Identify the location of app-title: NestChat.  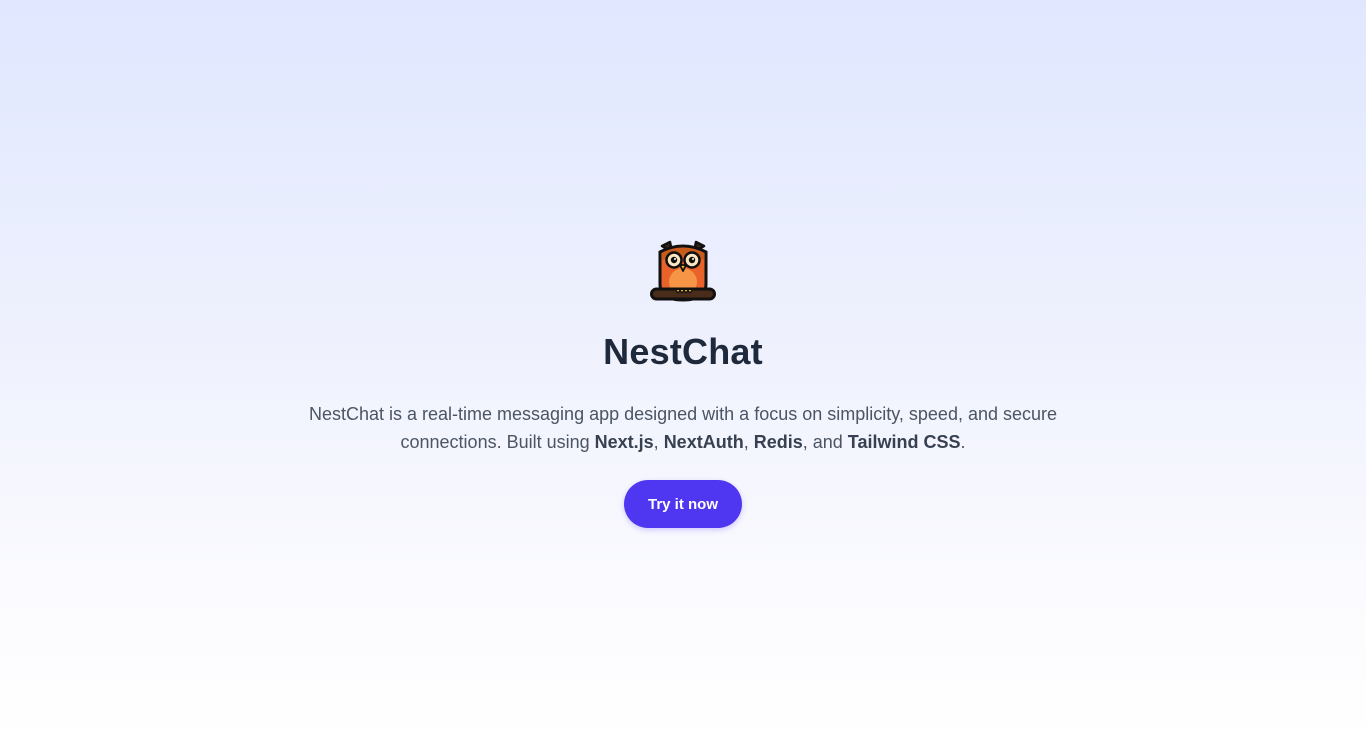
(683, 351).